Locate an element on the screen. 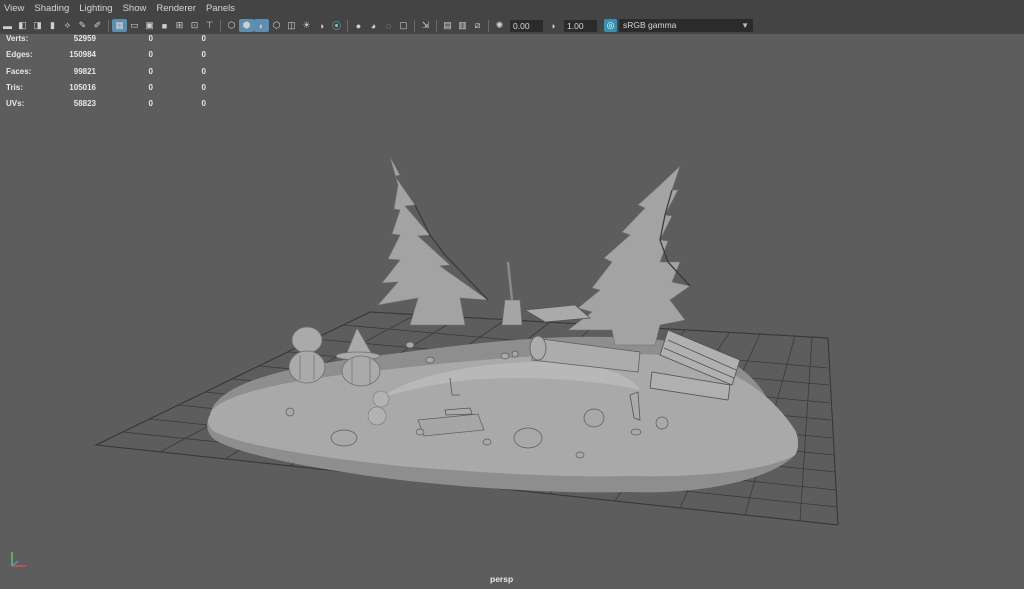 The width and height of the screenshot is (1024, 589). camera-name-label: persp is located at coordinates (502, 579).